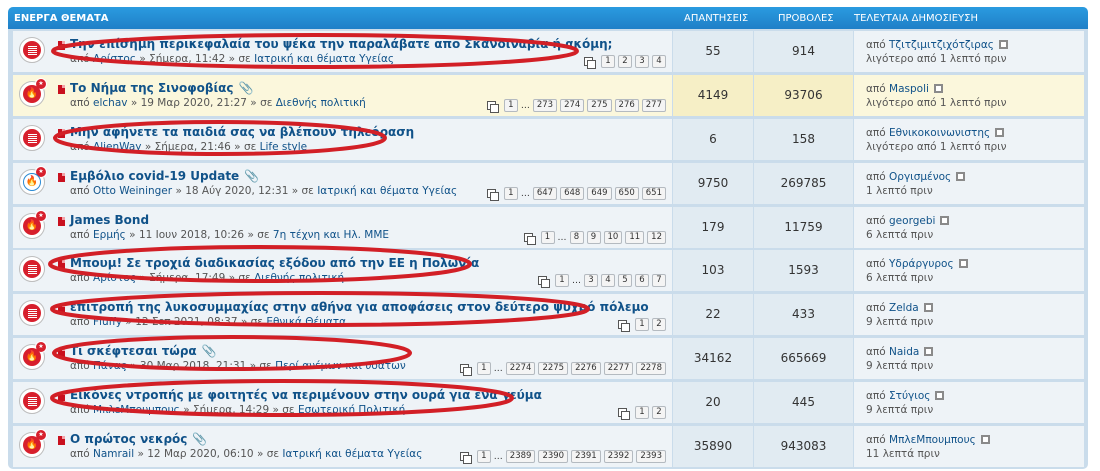  What do you see at coordinates (331, 235) in the screenshot?
I see `topic-forum-link: 7η τέχνη και Ηλ. ΜΜΕ` at bounding box center [331, 235].